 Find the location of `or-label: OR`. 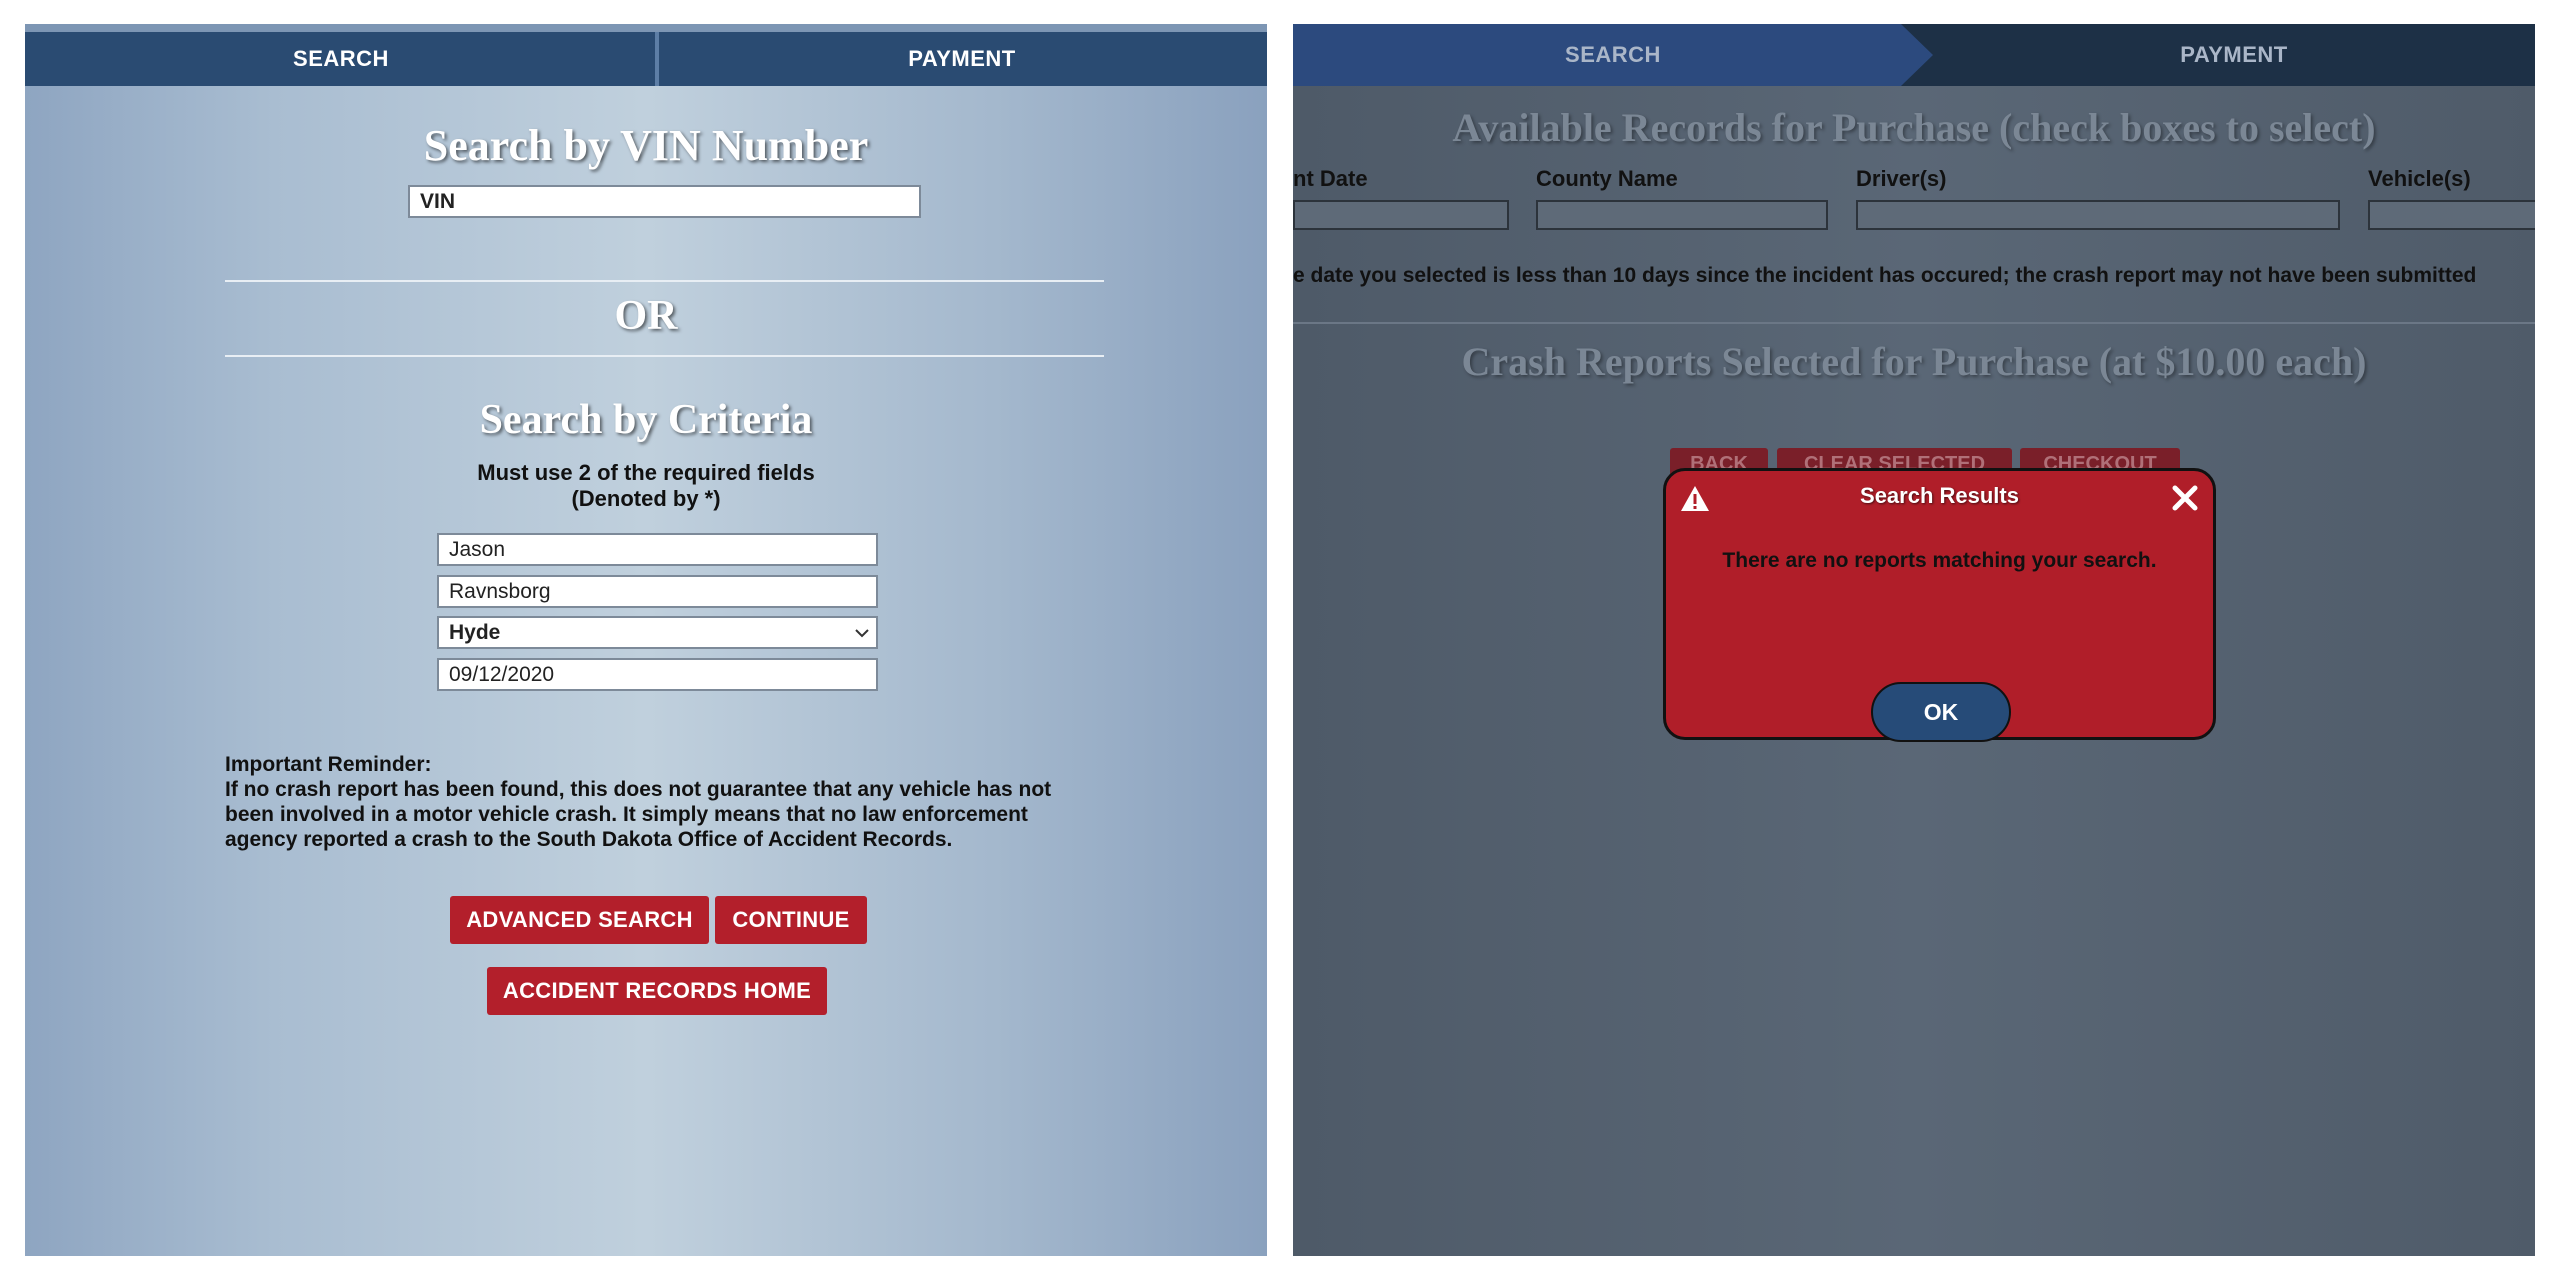

or-label: OR is located at coordinates (646, 316).